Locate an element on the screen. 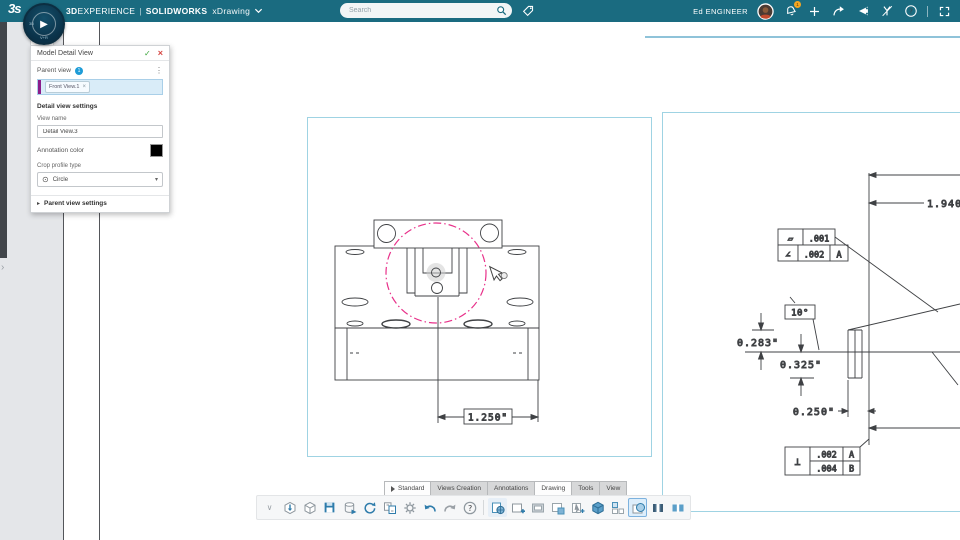 Image resolution: width=960 pixels, height=540 pixels. section-view-icon is located at coordinates (657, 507).